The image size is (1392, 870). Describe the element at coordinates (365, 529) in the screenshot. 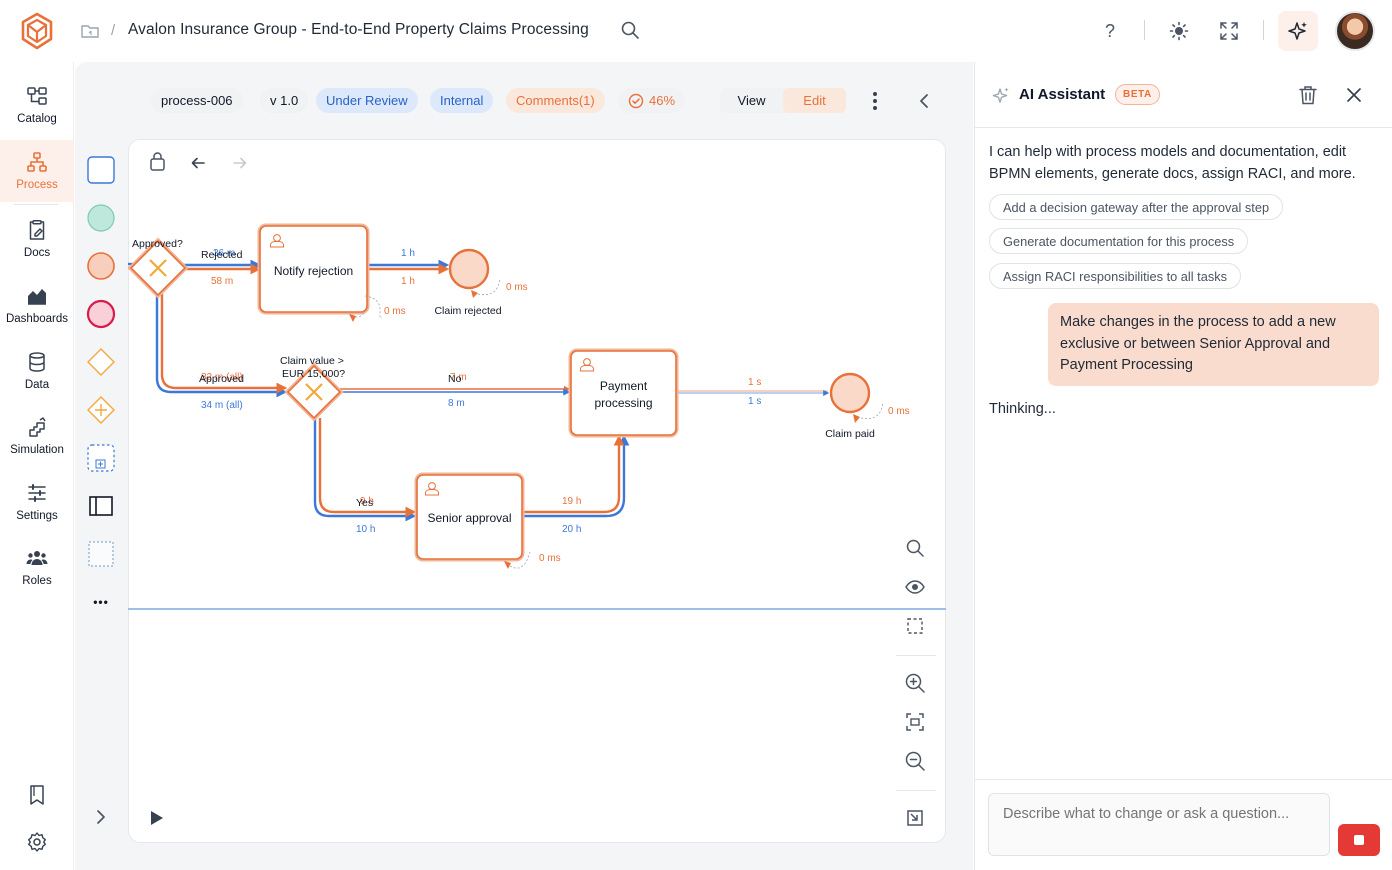

I see `flow-time: 10 h` at that location.